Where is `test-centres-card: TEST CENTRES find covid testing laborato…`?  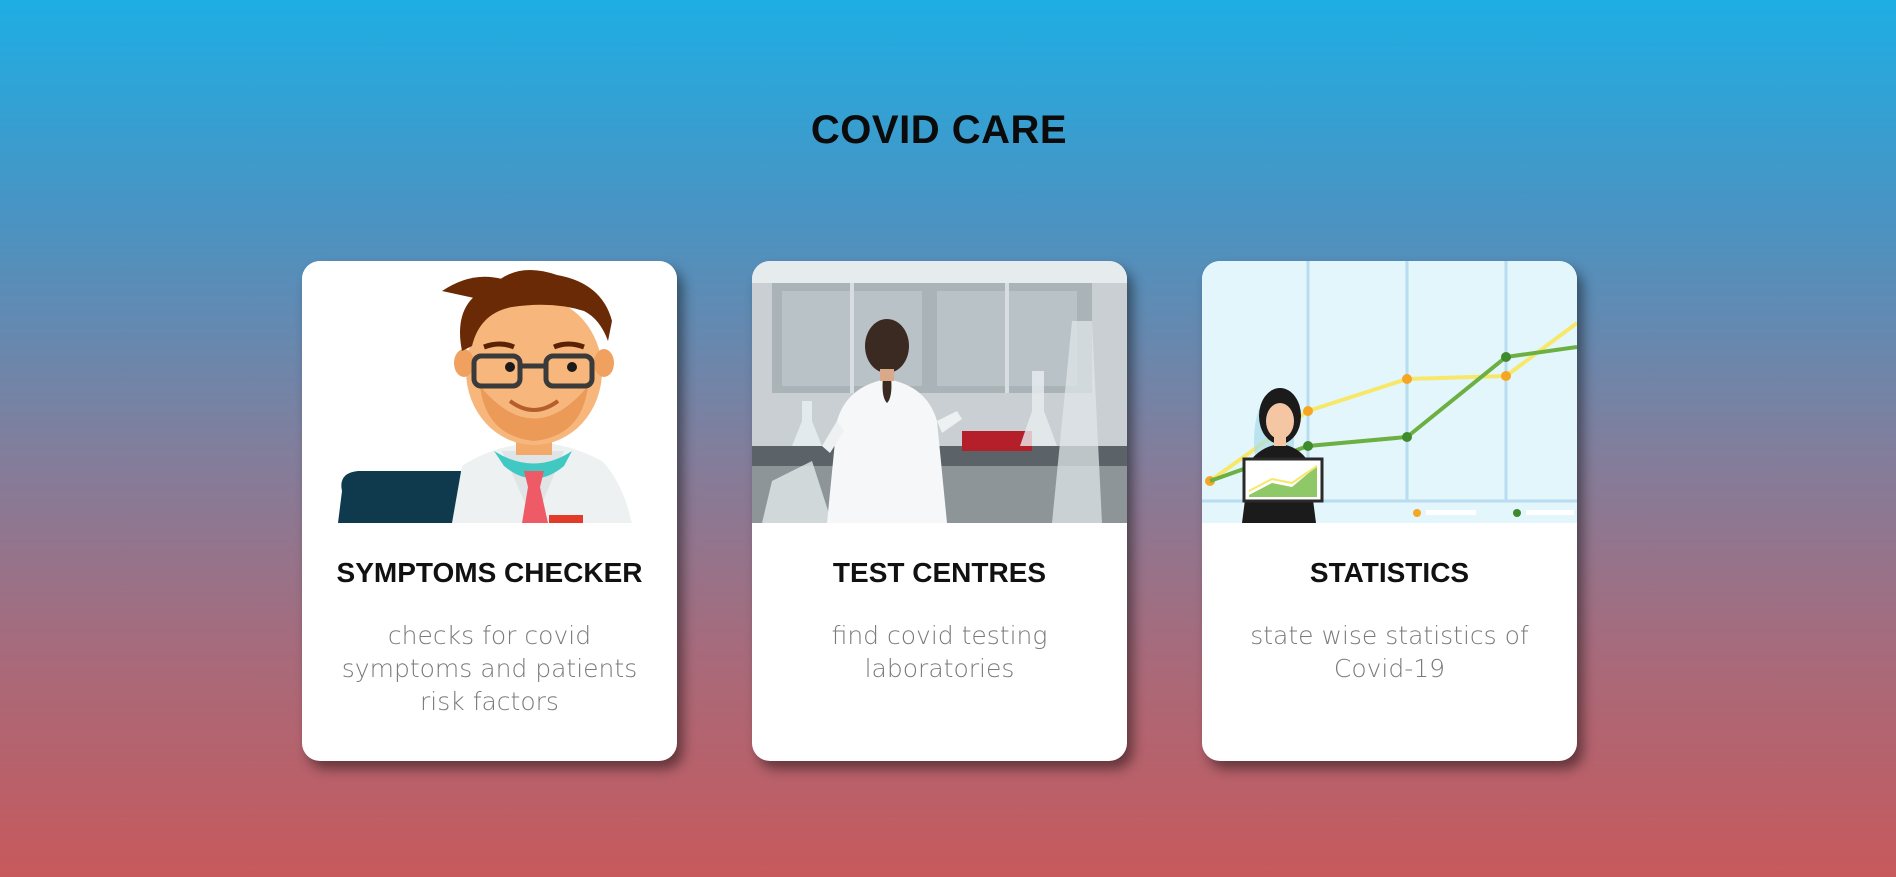 test-centres-card: TEST CENTRES find covid testing laborato… is located at coordinates (939, 511).